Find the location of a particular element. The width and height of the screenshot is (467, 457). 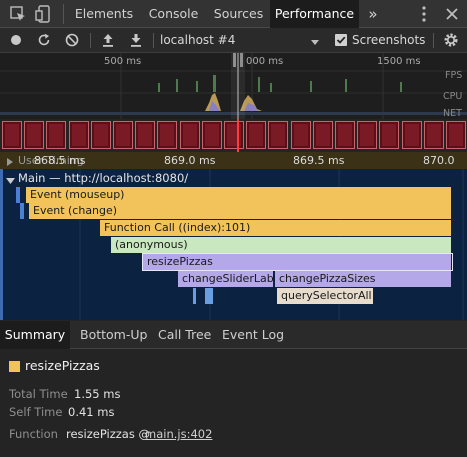

function-name: resizePizzas @ is located at coordinates (108, 434).